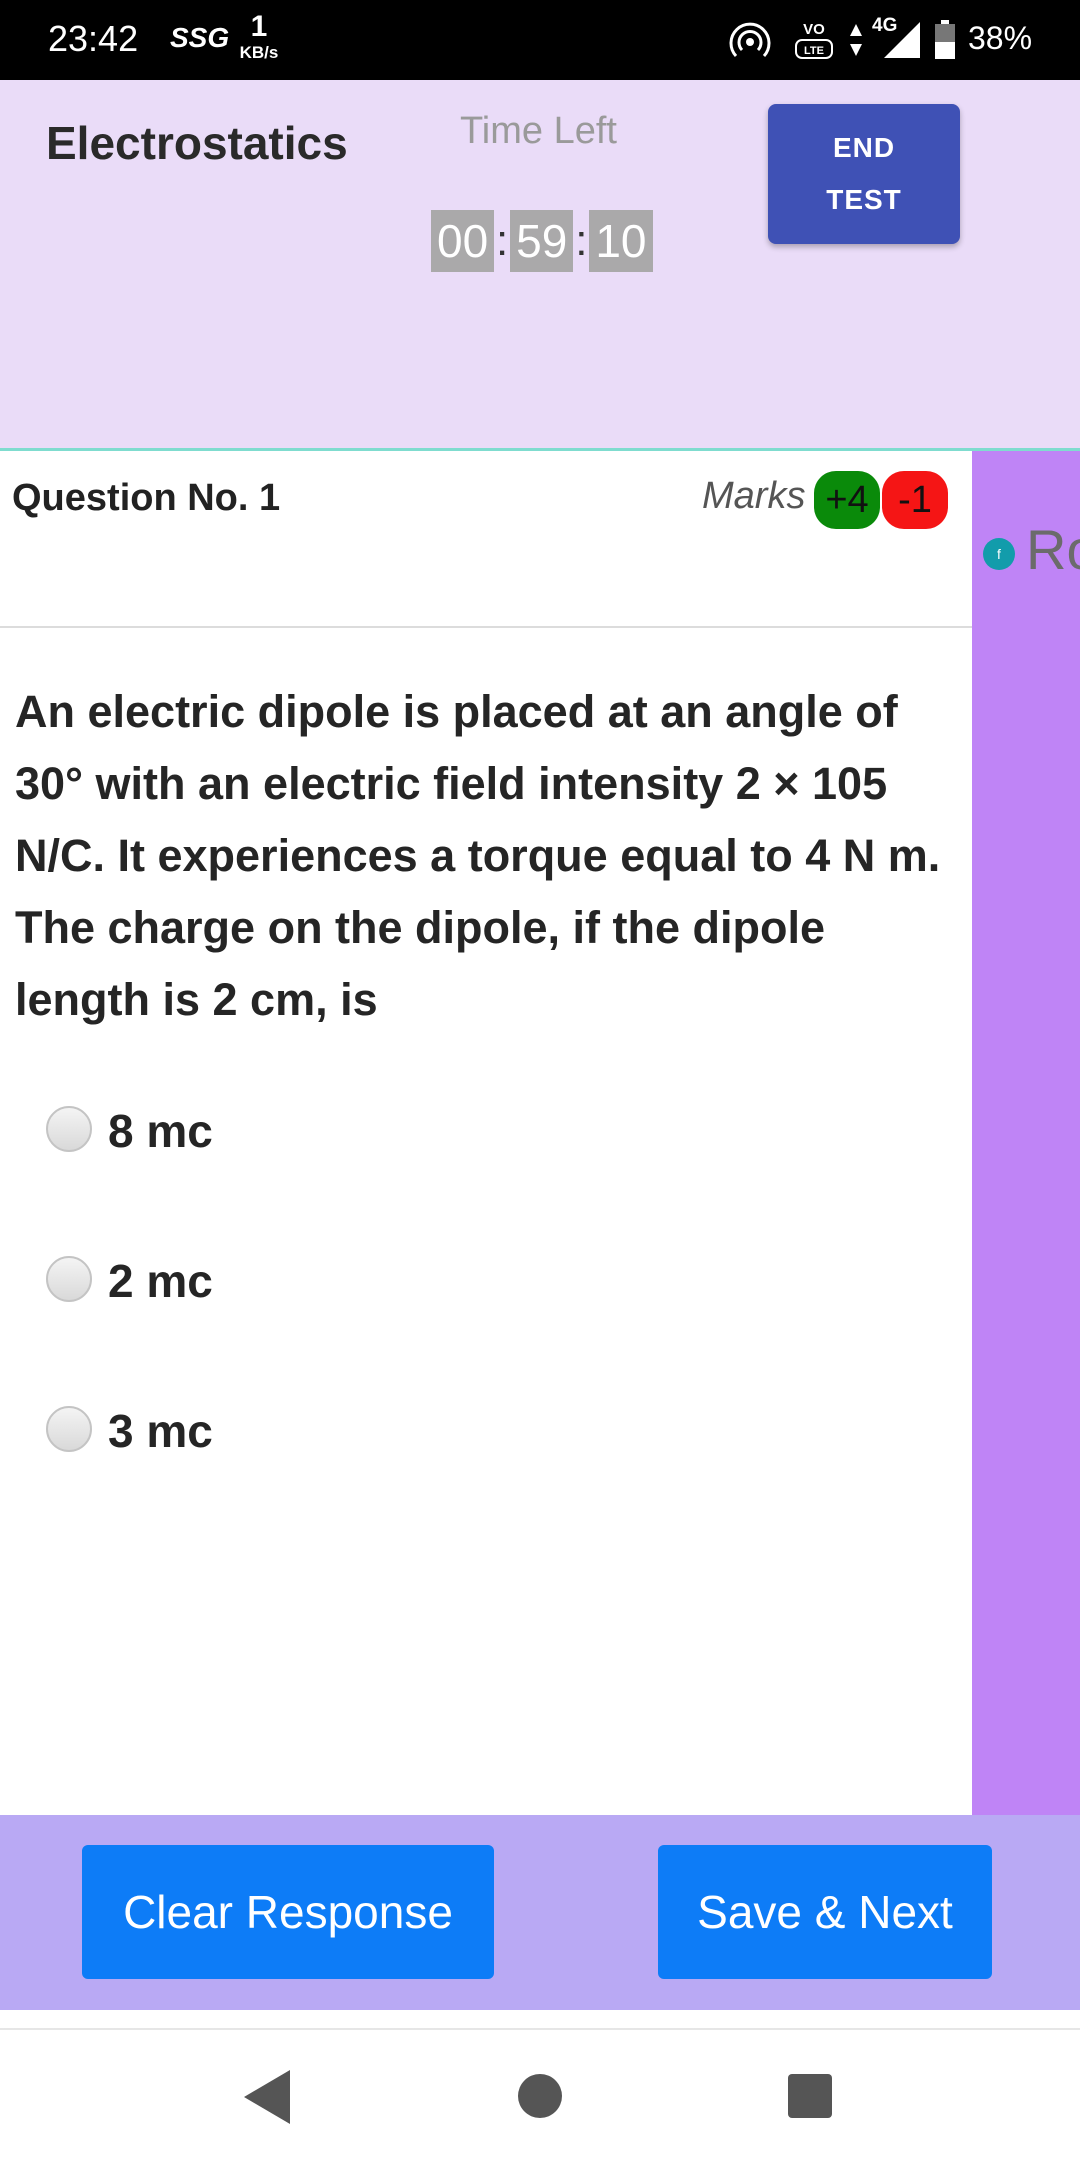 This screenshot has width=1080, height=2162. I want to click on recent-apps-icon, so click(810, 2096).